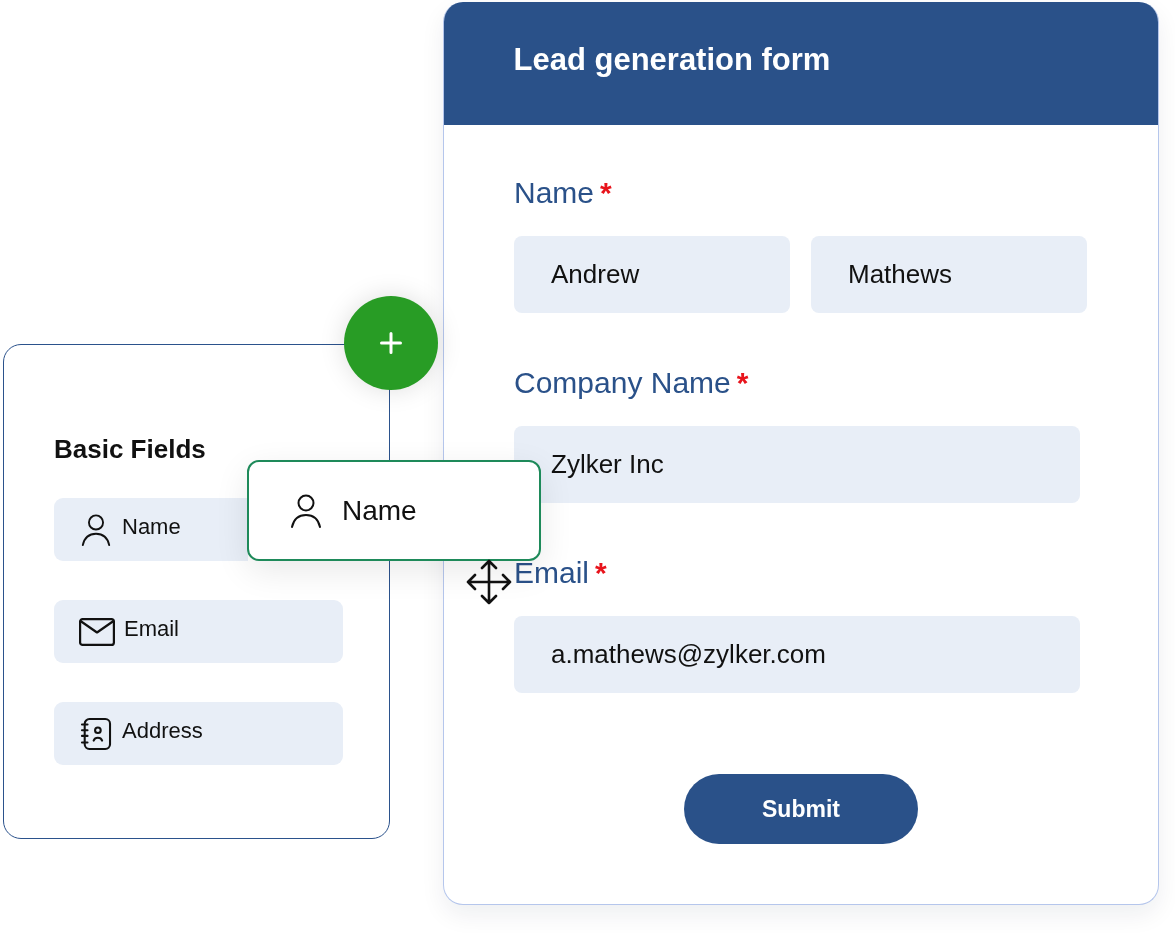  I want to click on form-title: Lead generation form, so click(672, 59).